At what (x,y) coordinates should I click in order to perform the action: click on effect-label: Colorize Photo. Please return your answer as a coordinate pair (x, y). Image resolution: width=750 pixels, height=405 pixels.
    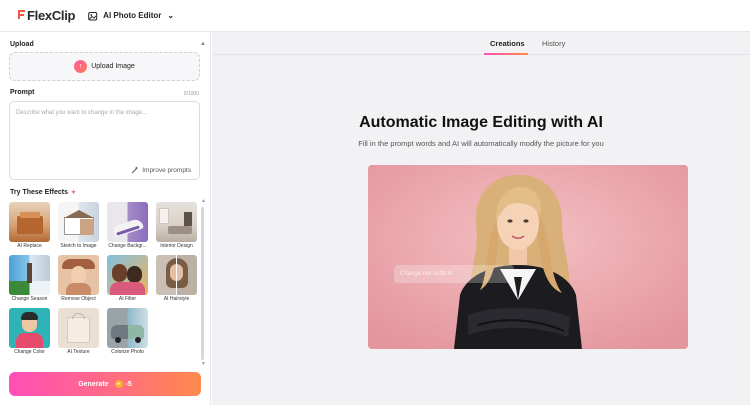
    Looking at the image, I should click on (127, 352).